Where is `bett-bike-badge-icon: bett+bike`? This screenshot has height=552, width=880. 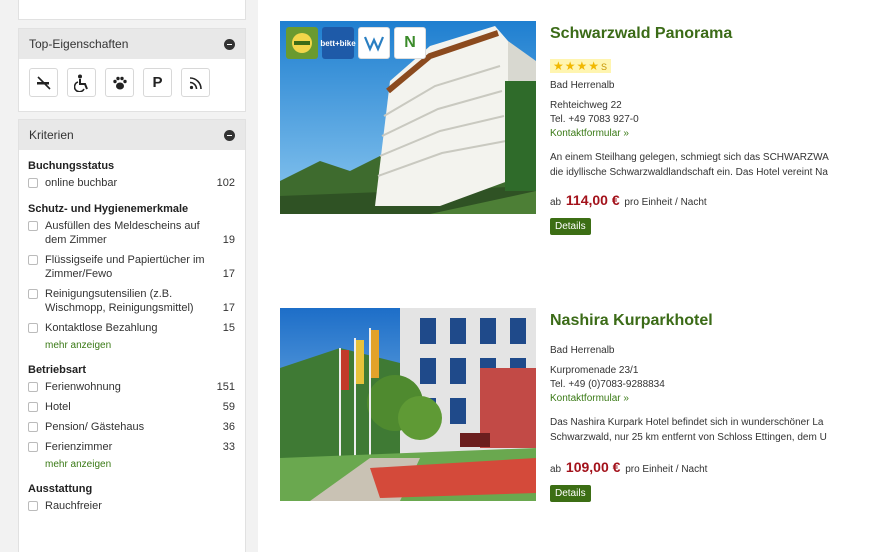
bett-bike-badge-icon: bett+bike is located at coordinates (338, 43).